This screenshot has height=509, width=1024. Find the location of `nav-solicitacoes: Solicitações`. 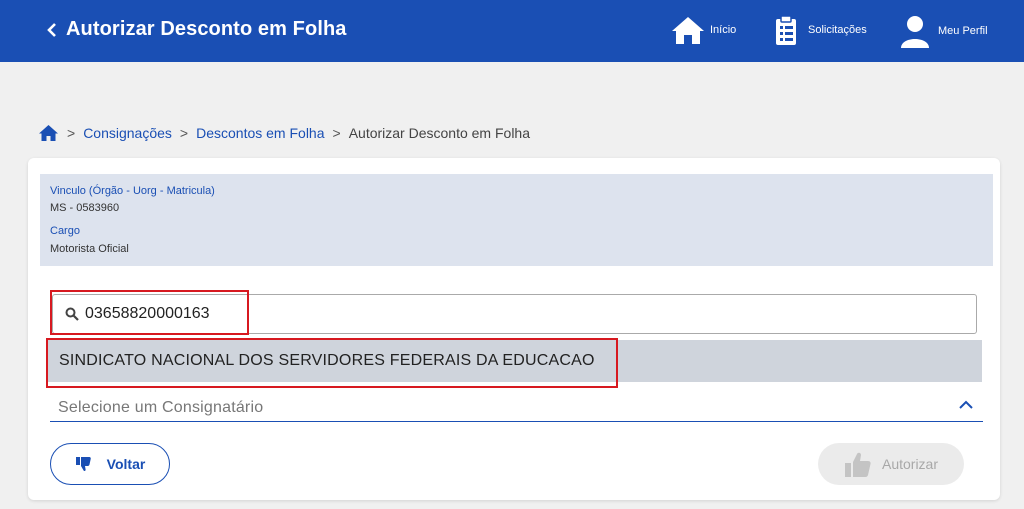

nav-solicitacoes: Solicitações is located at coordinates (820, 30).